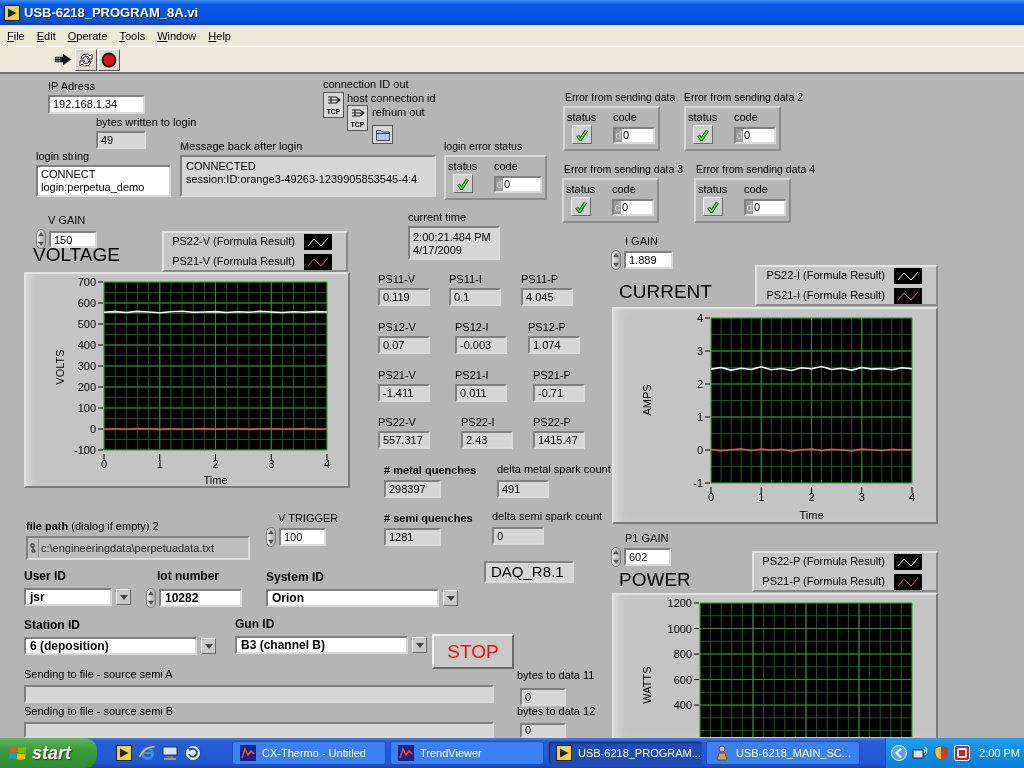 The width and height of the screenshot is (1024, 768). What do you see at coordinates (412, 489) in the screenshot?
I see `count-field: 298397` at bounding box center [412, 489].